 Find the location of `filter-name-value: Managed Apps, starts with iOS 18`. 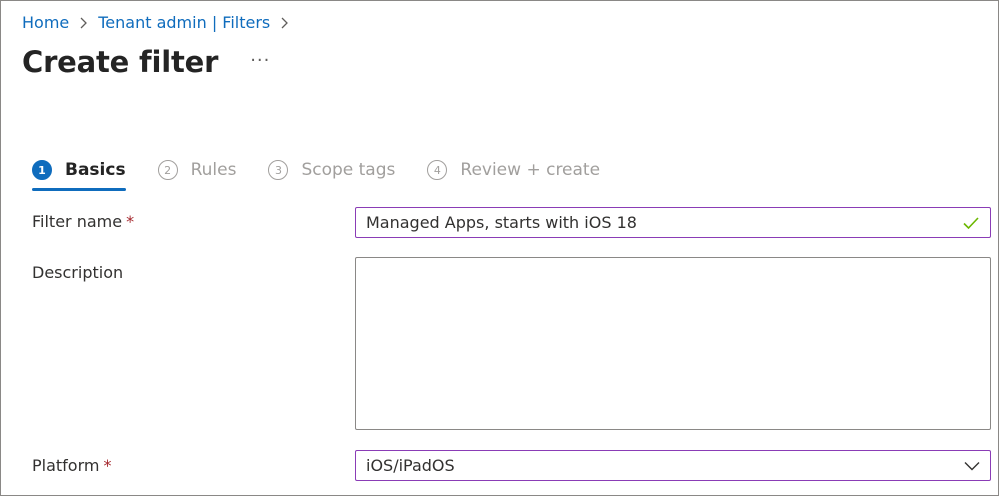

filter-name-value: Managed Apps, starts with iOS 18 is located at coordinates (501, 222).